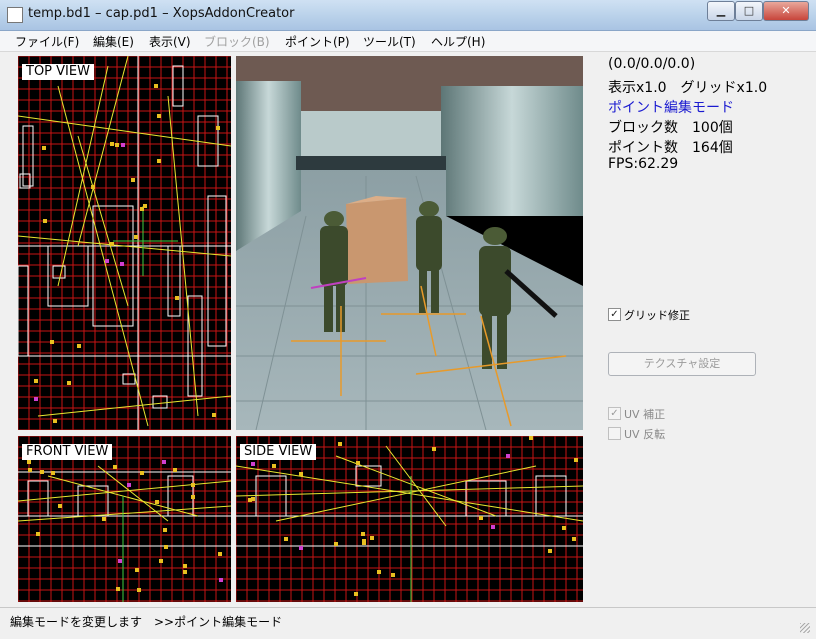  I want to click on wall-baseboard, so click(371, 163).